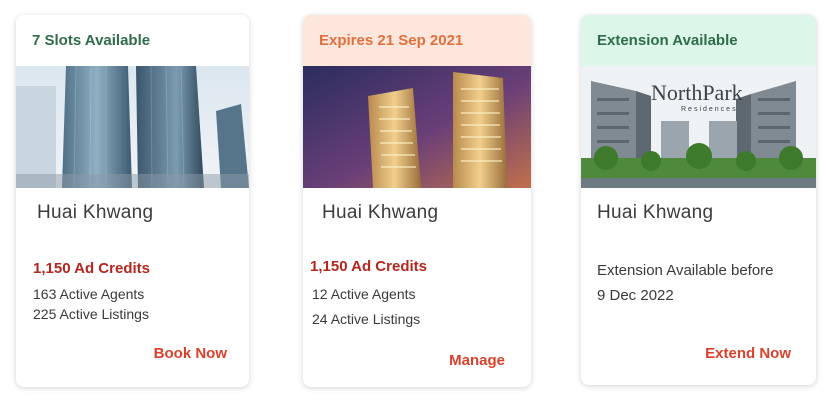 The height and width of the screenshot is (402, 826). Describe the element at coordinates (685, 283) in the screenshot. I see `extension-notice: Extension Available before 9 Dec 2022` at that location.